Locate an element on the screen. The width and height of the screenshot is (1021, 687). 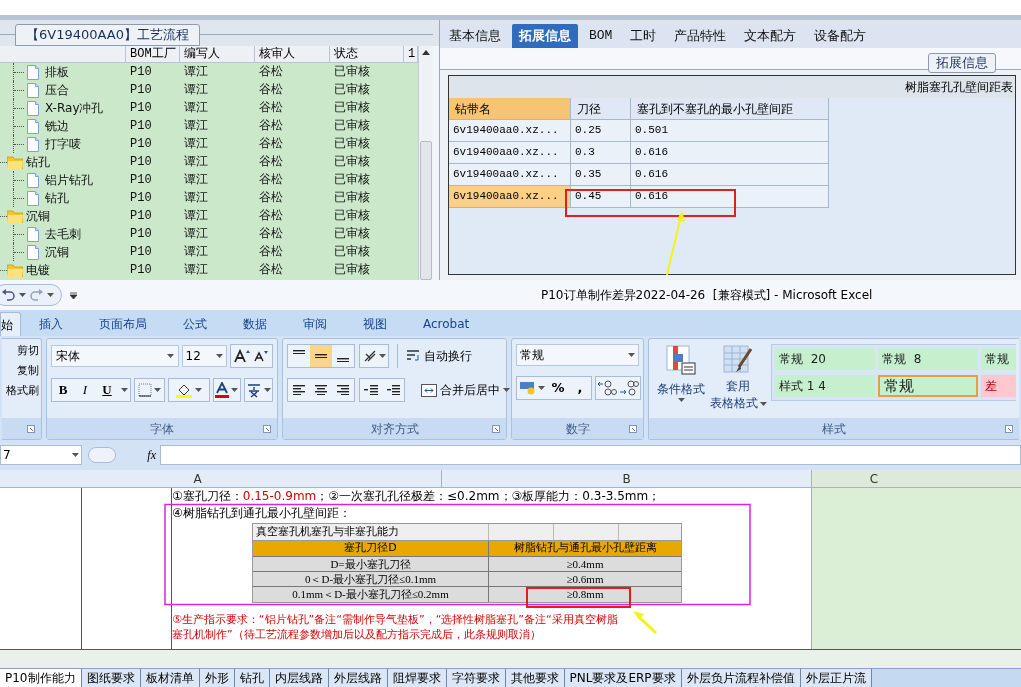
column-header: A is located at coordinates (221, 478).